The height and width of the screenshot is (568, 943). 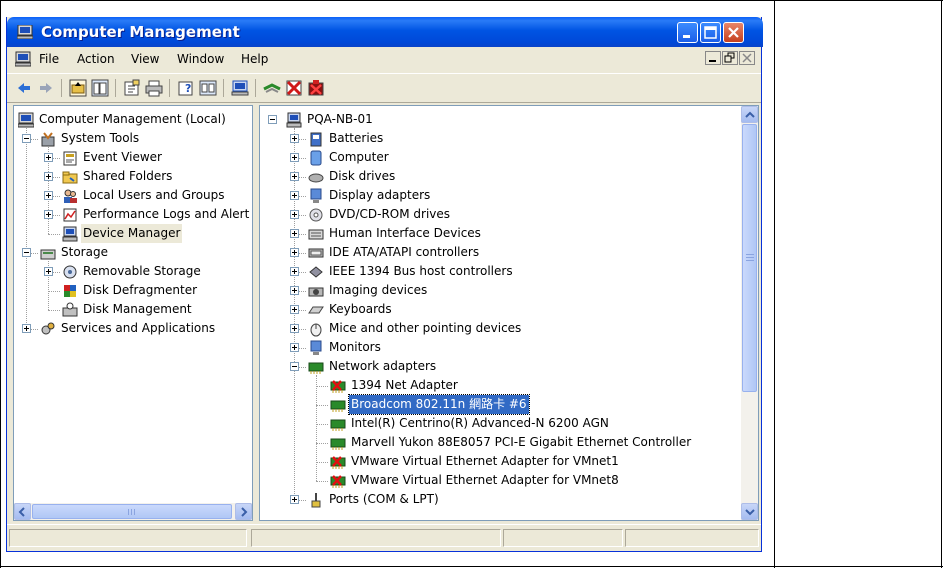 I want to click on dvd-icon, so click(x=316, y=215).